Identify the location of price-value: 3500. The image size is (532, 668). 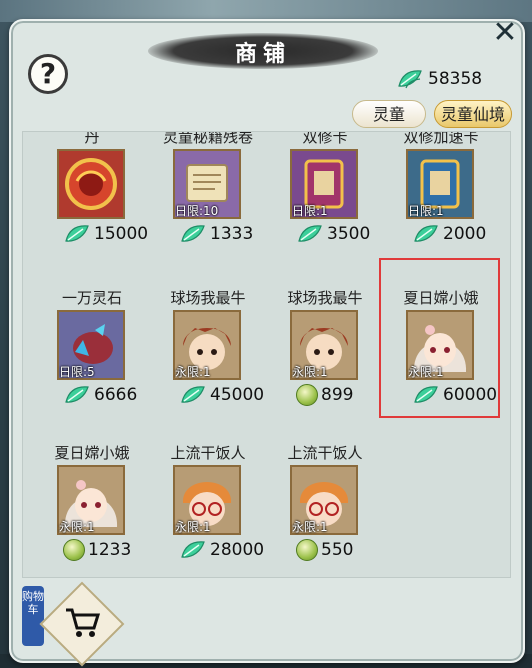
(349, 234).